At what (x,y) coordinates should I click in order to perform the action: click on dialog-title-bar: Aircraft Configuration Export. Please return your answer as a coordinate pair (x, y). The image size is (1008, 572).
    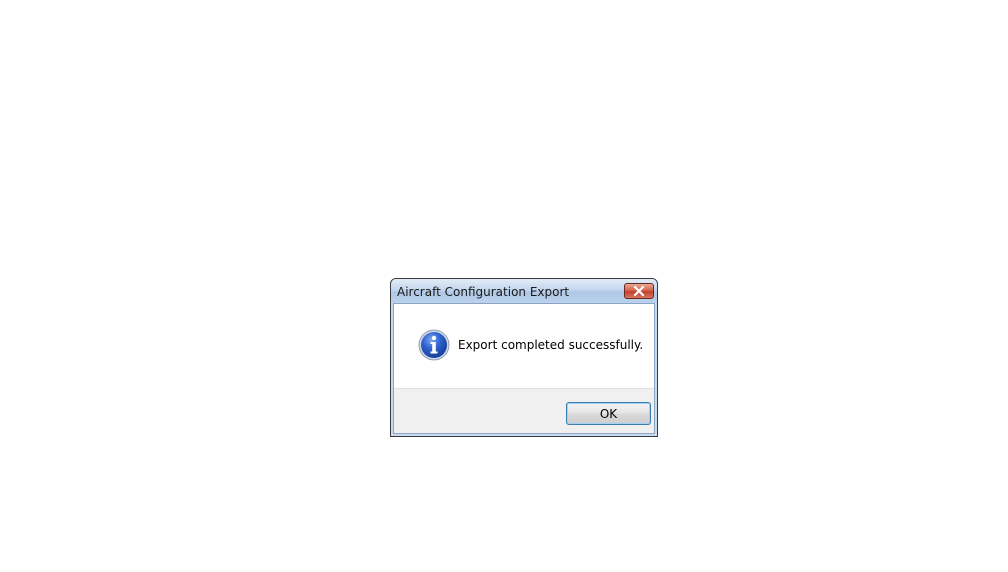
    Looking at the image, I should click on (524, 291).